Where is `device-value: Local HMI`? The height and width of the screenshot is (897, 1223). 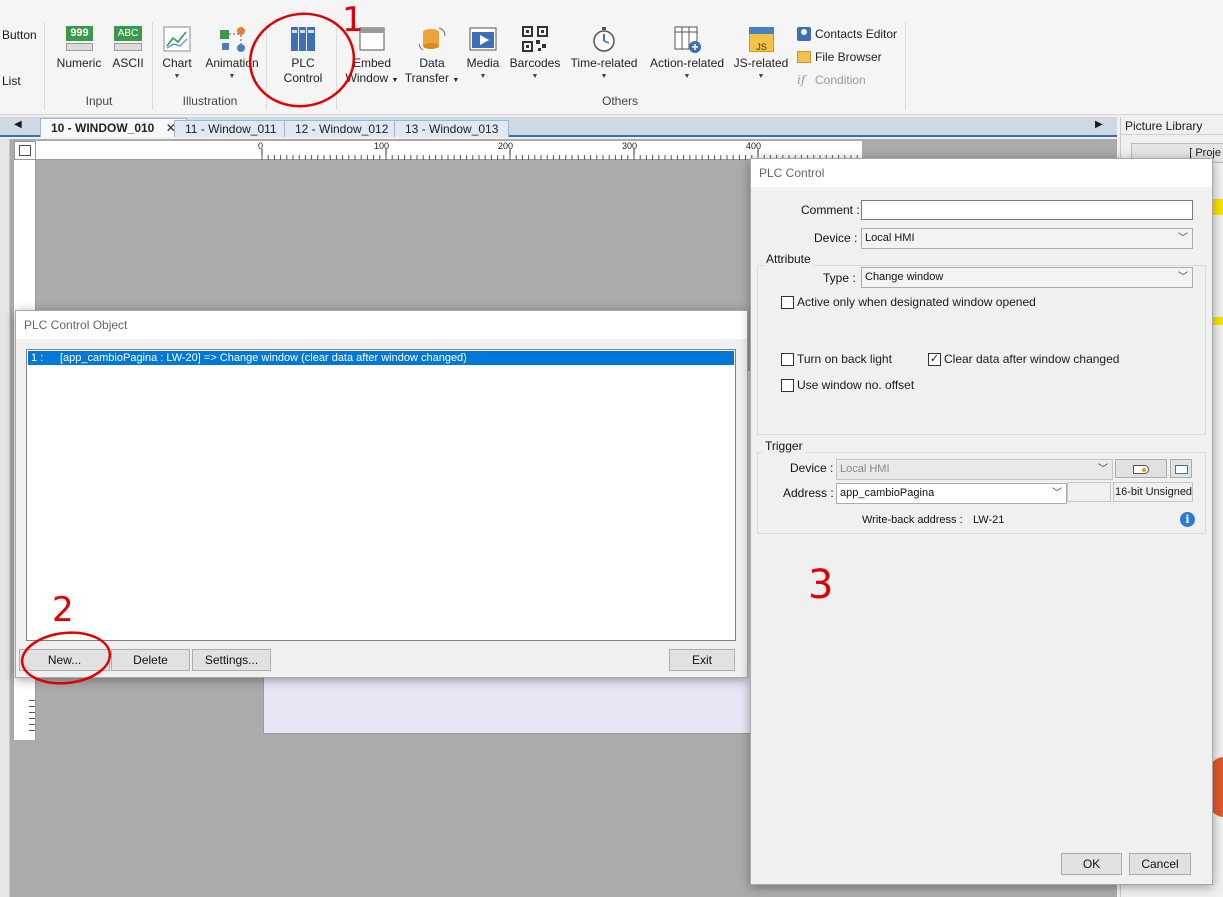
device-value: Local HMI is located at coordinates (890, 238).